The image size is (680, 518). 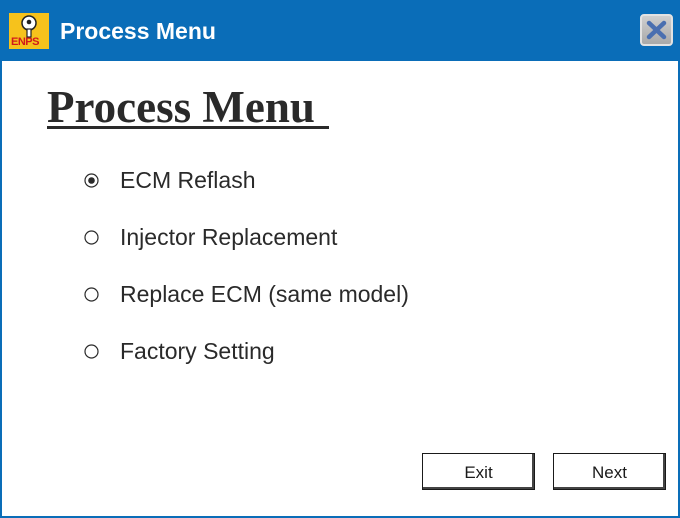 I want to click on option-label: Injector Replacement, so click(x=229, y=237).